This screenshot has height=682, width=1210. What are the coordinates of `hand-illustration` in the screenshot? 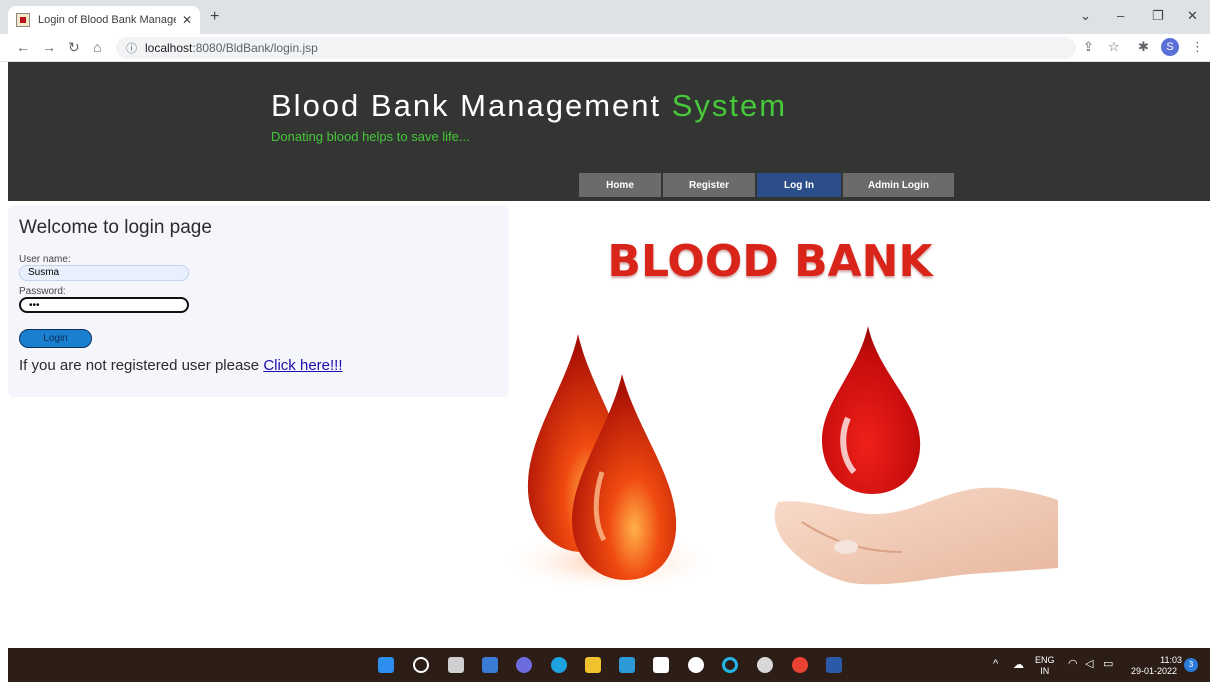 It's located at (916, 536).